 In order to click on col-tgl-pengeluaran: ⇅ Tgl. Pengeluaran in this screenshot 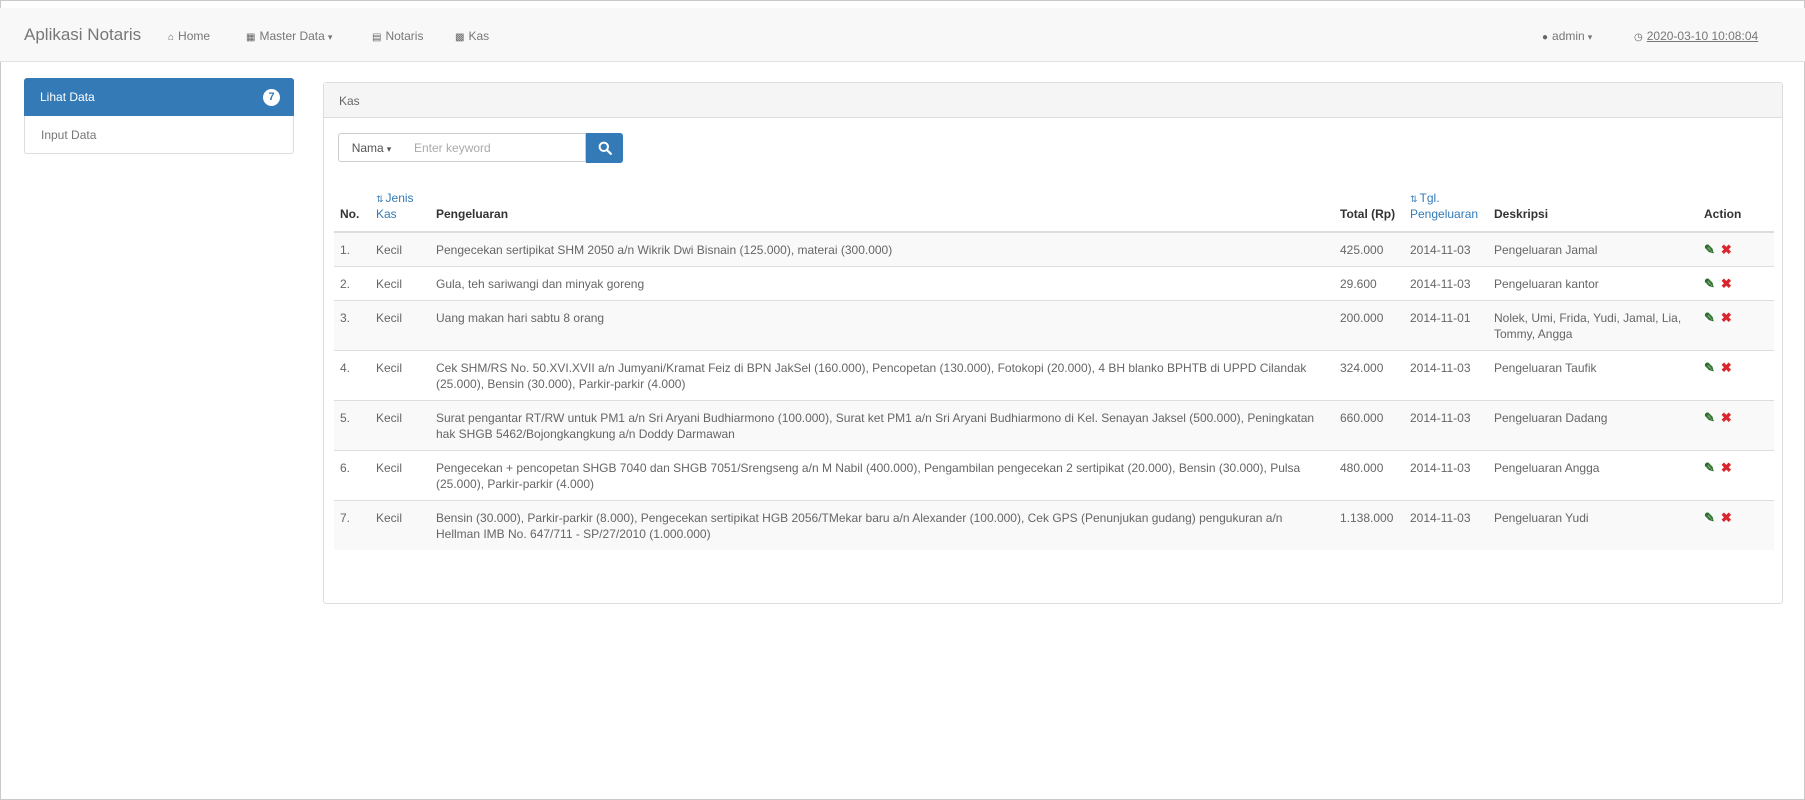, I will do `click(1446, 209)`.